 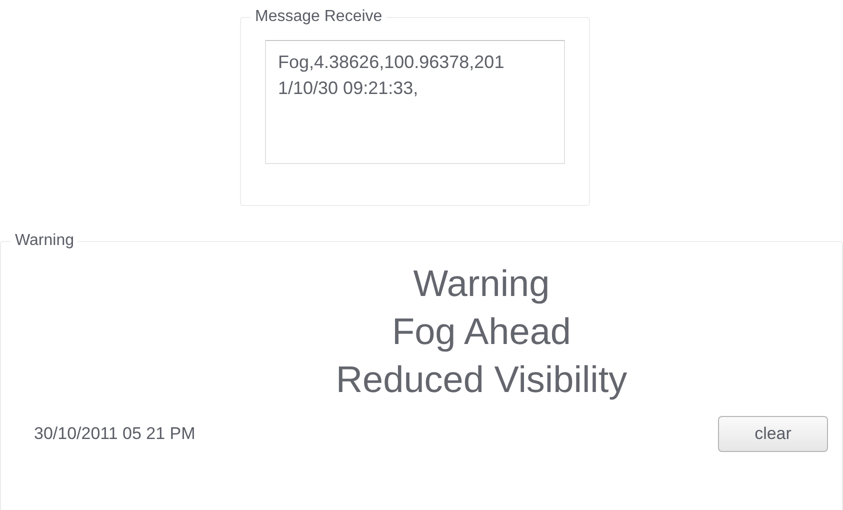 What do you see at coordinates (482, 380) in the screenshot?
I see `warning-text: Reduced Visibility` at bounding box center [482, 380].